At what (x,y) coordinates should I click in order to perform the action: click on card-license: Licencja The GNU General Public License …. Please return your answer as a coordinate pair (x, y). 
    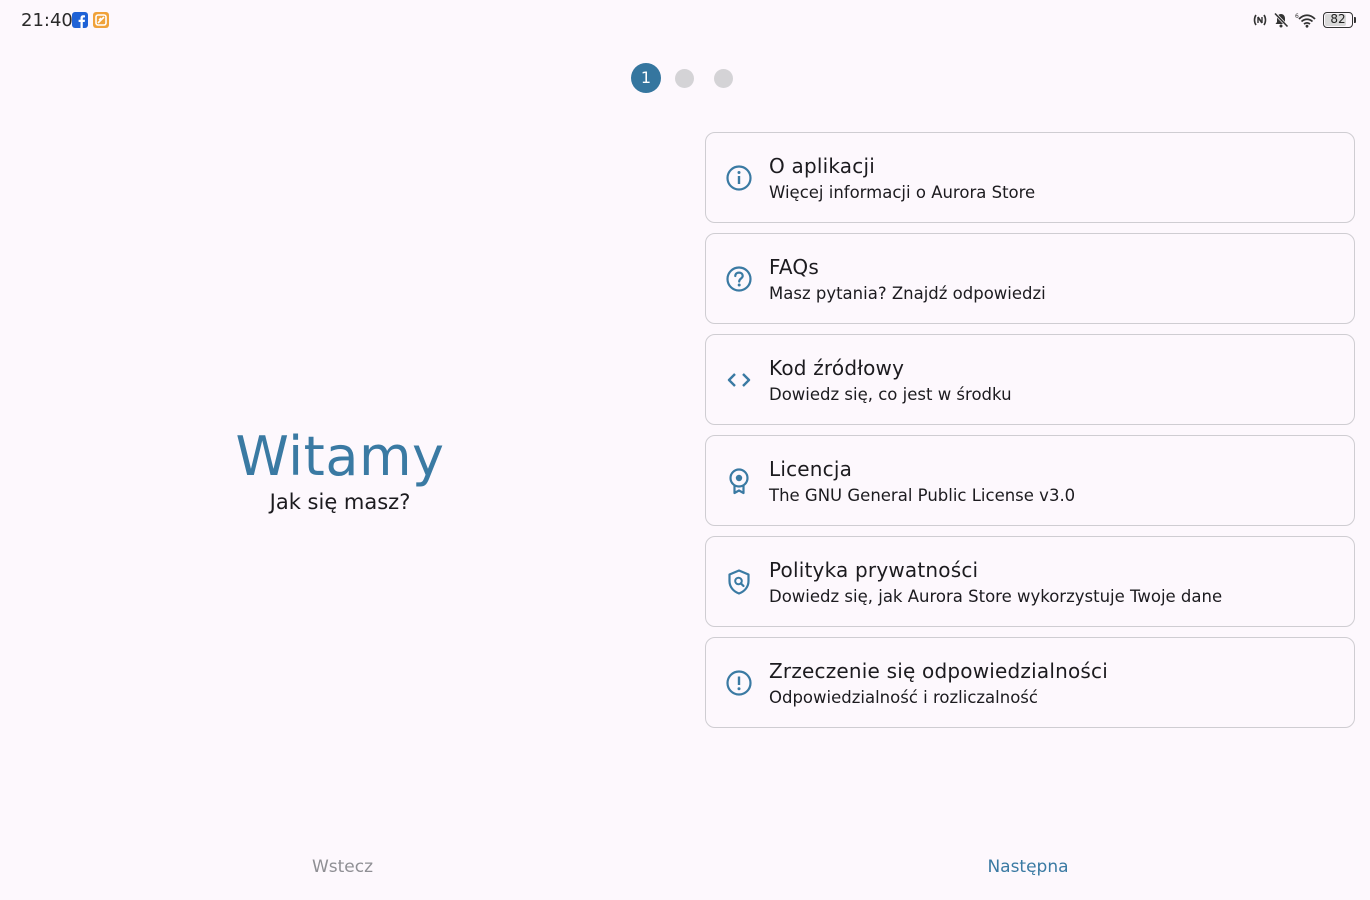
    Looking at the image, I should click on (1030, 480).